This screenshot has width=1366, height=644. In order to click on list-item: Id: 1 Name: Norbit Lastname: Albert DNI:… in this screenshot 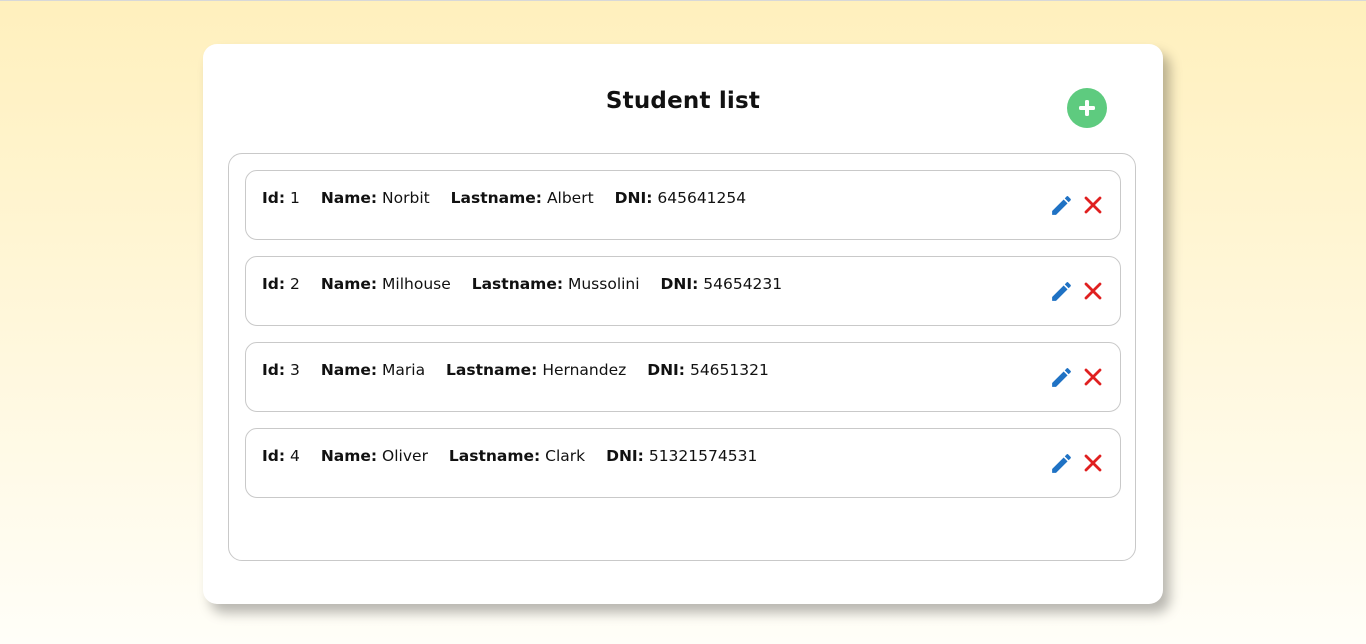, I will do `click(683, 205)`.